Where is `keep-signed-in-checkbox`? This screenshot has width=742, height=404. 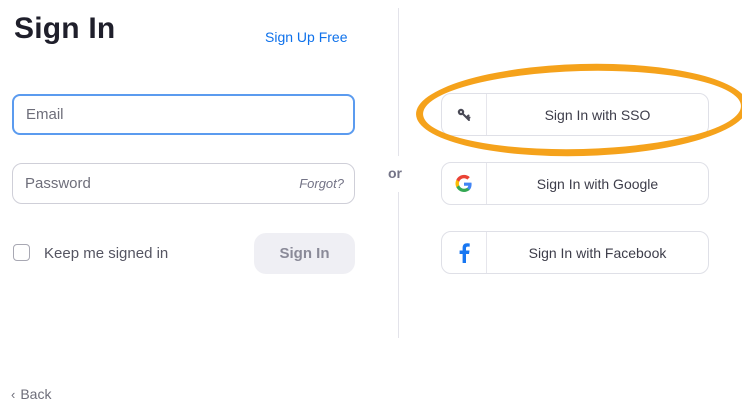
keep-signed-in-checkbox is located at coordinates (21, 252).